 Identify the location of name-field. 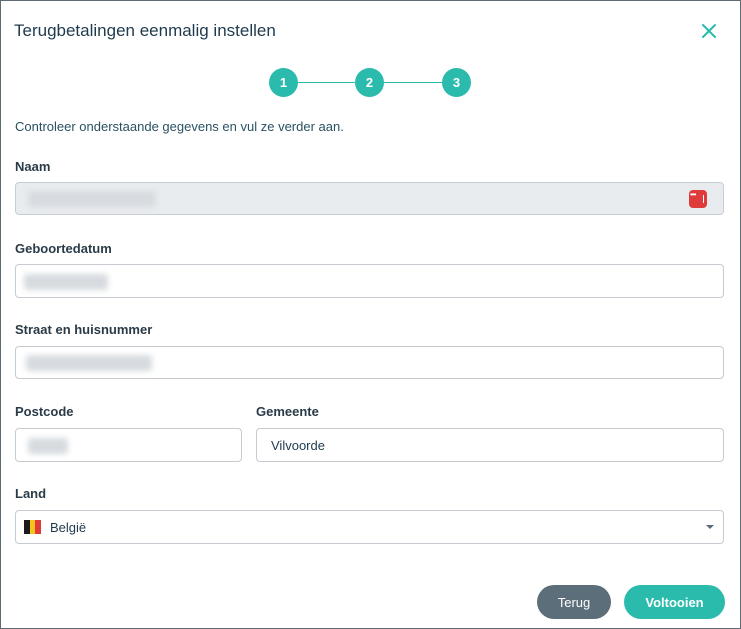
(369, 198).